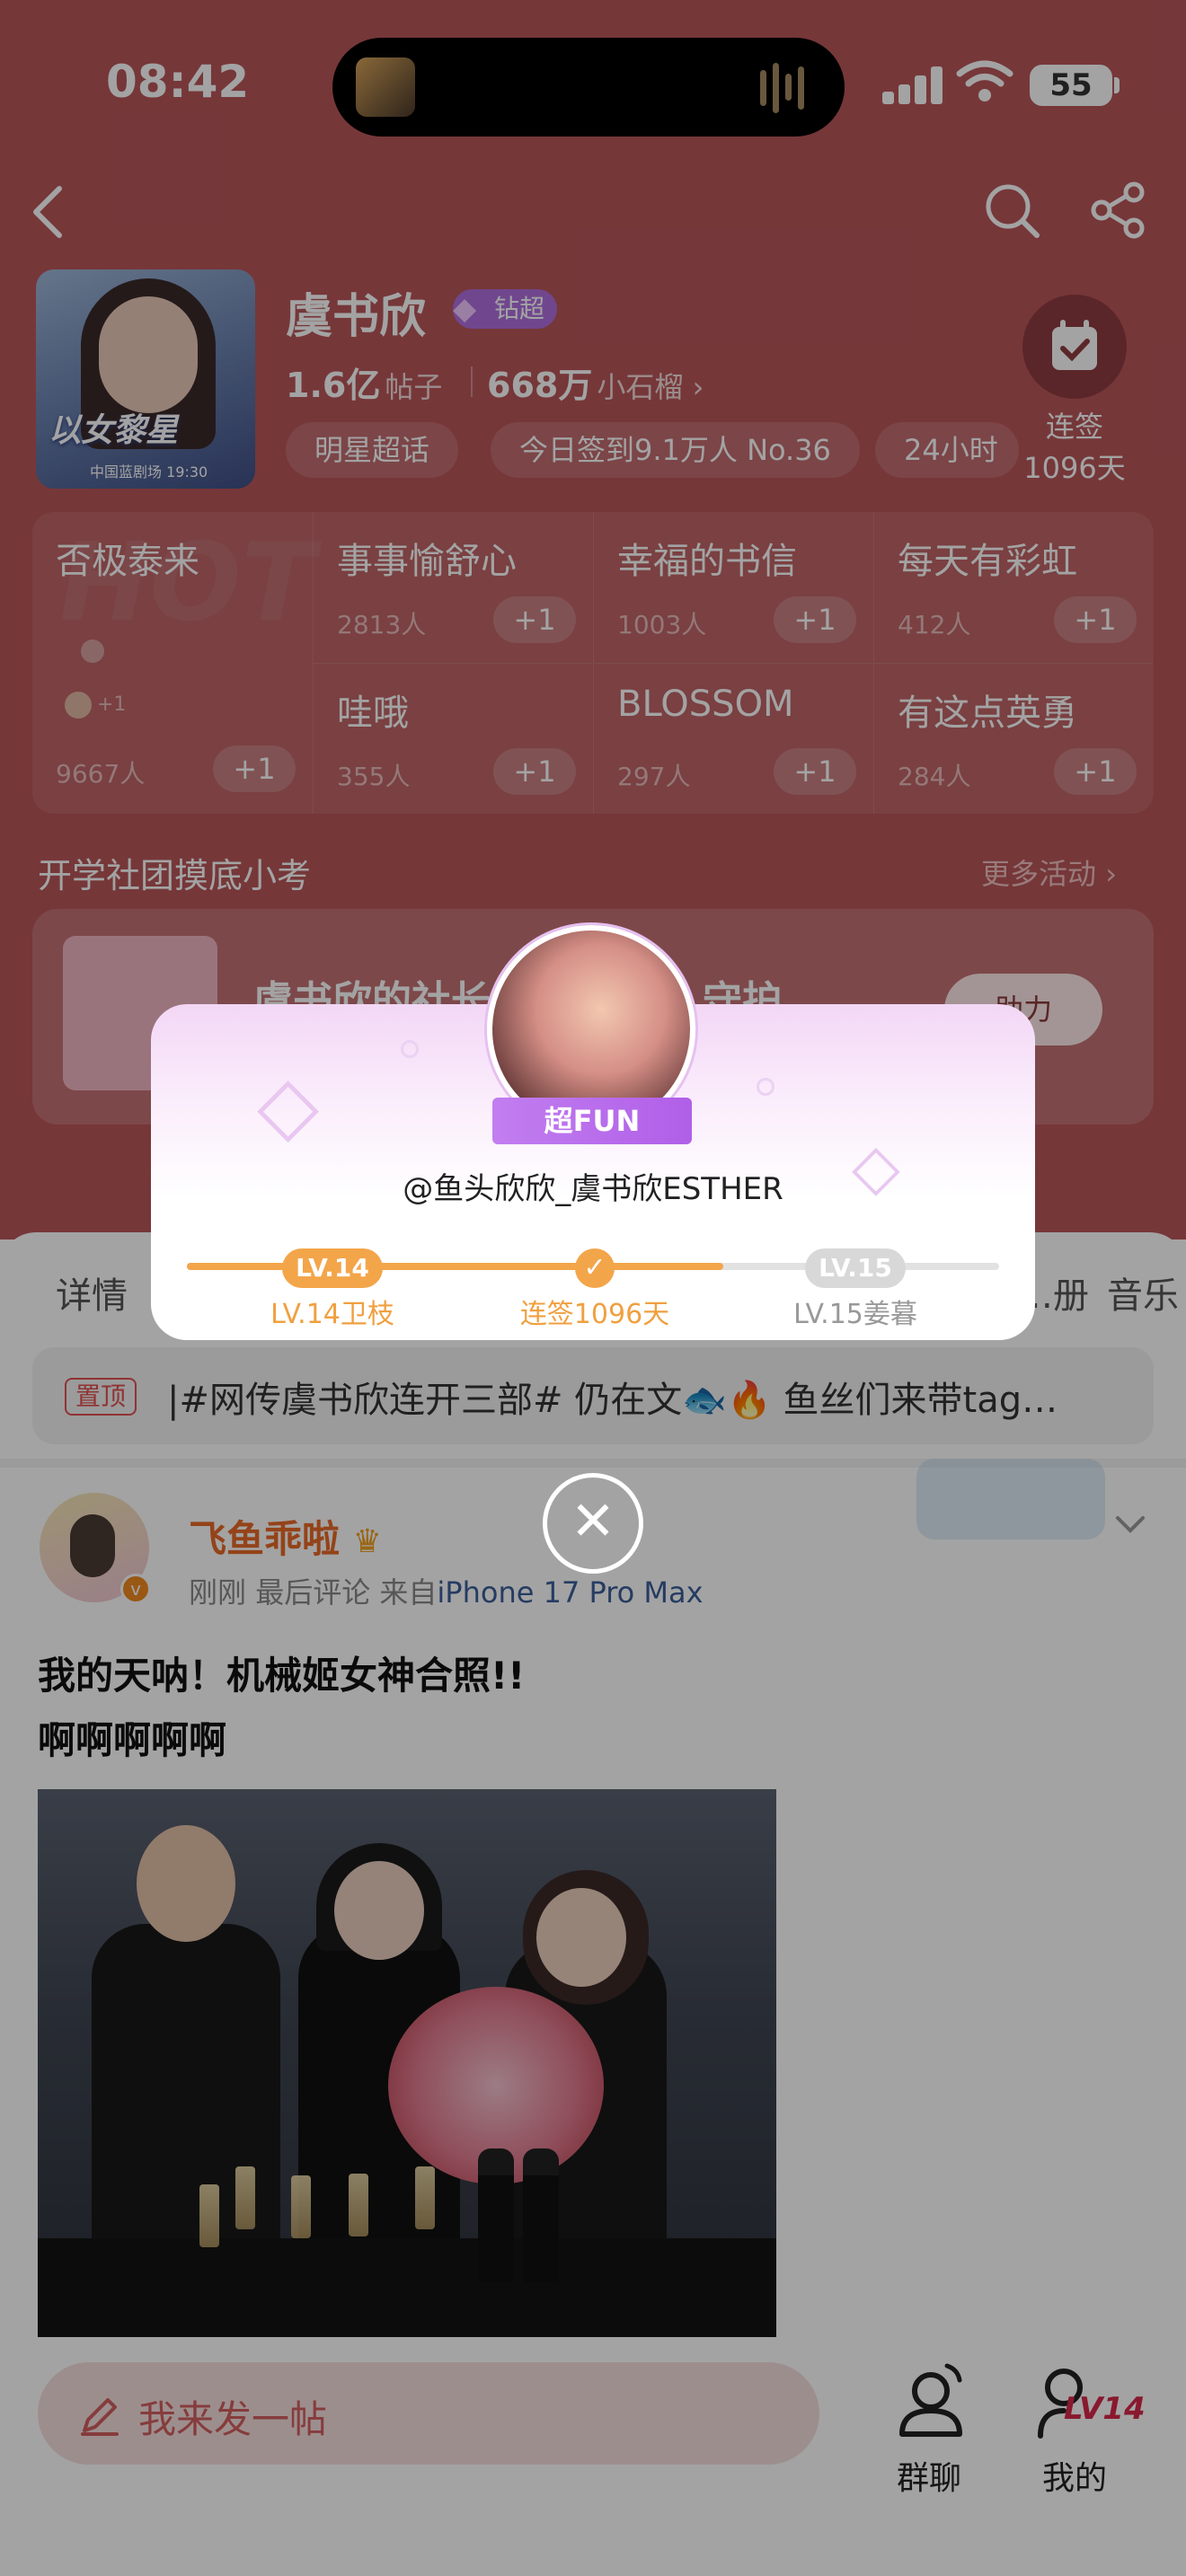 This screenshot has height=2576, width=1186. What do you see at coordinates (288, 1105) in the screenshot?
I see `diamond-decoration-icon: ◇` at bounding box center [288, 1105].